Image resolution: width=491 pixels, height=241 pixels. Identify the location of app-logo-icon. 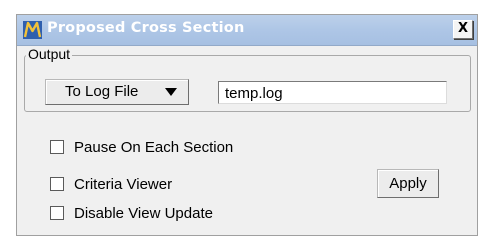
(32, 30).